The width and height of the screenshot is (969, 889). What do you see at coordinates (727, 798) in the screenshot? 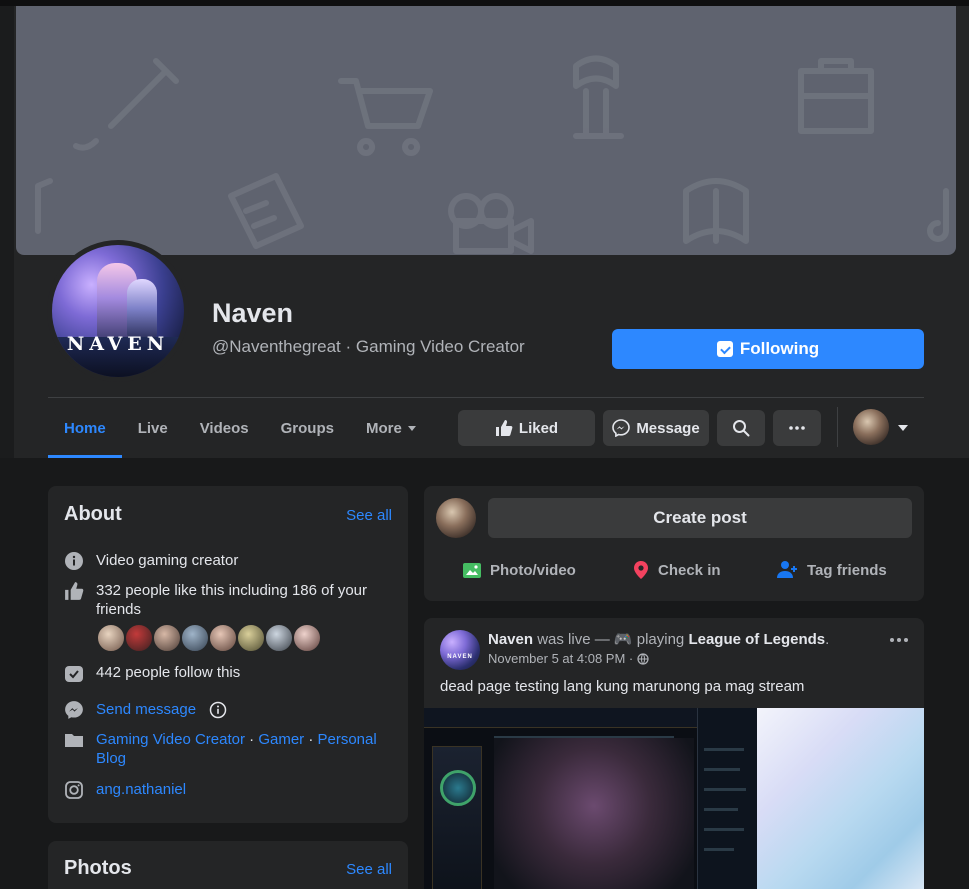
I see `game-friends-list` at bounding box center [727, 798].